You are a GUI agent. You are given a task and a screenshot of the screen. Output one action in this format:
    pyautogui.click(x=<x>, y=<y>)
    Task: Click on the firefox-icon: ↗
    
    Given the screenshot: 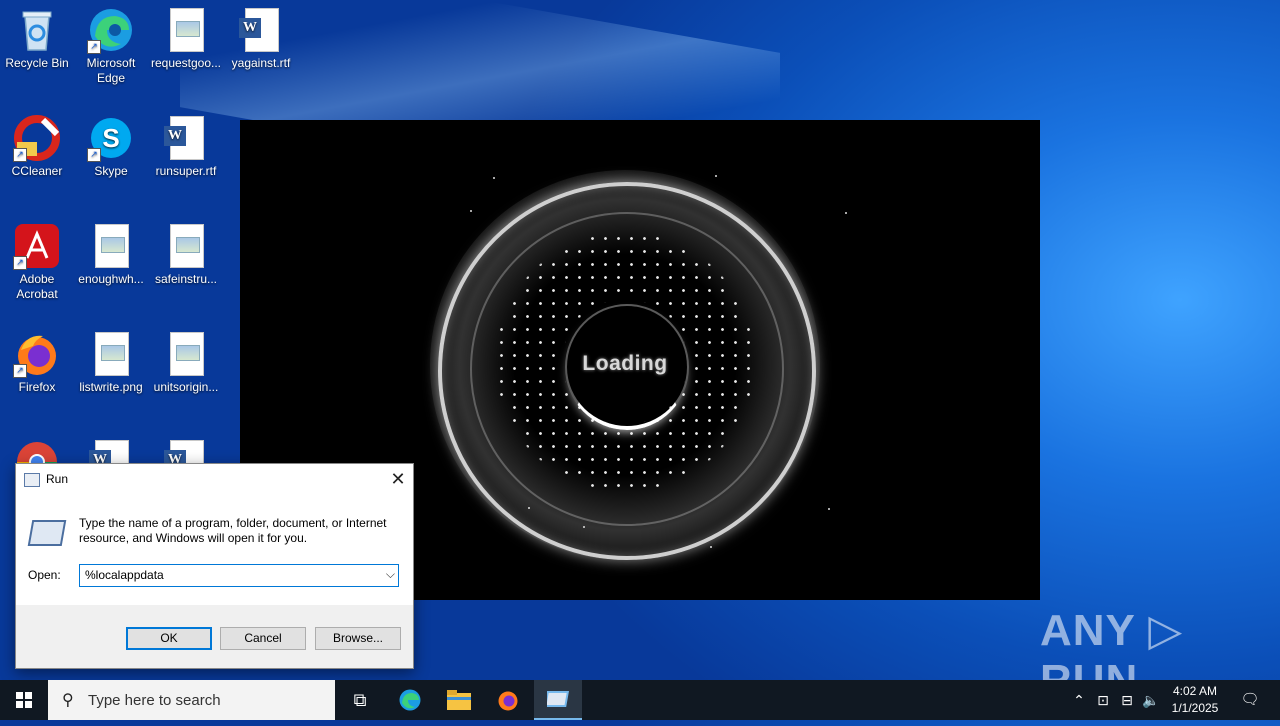 What is the action you would take?
    pyautogui.click(x=37, y=354)
    